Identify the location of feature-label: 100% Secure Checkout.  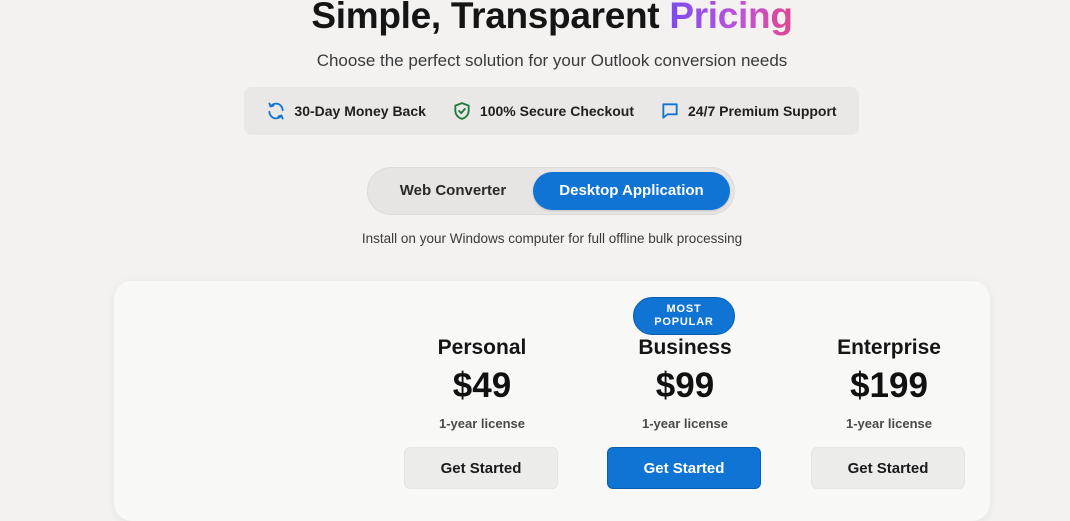
(556, 111).